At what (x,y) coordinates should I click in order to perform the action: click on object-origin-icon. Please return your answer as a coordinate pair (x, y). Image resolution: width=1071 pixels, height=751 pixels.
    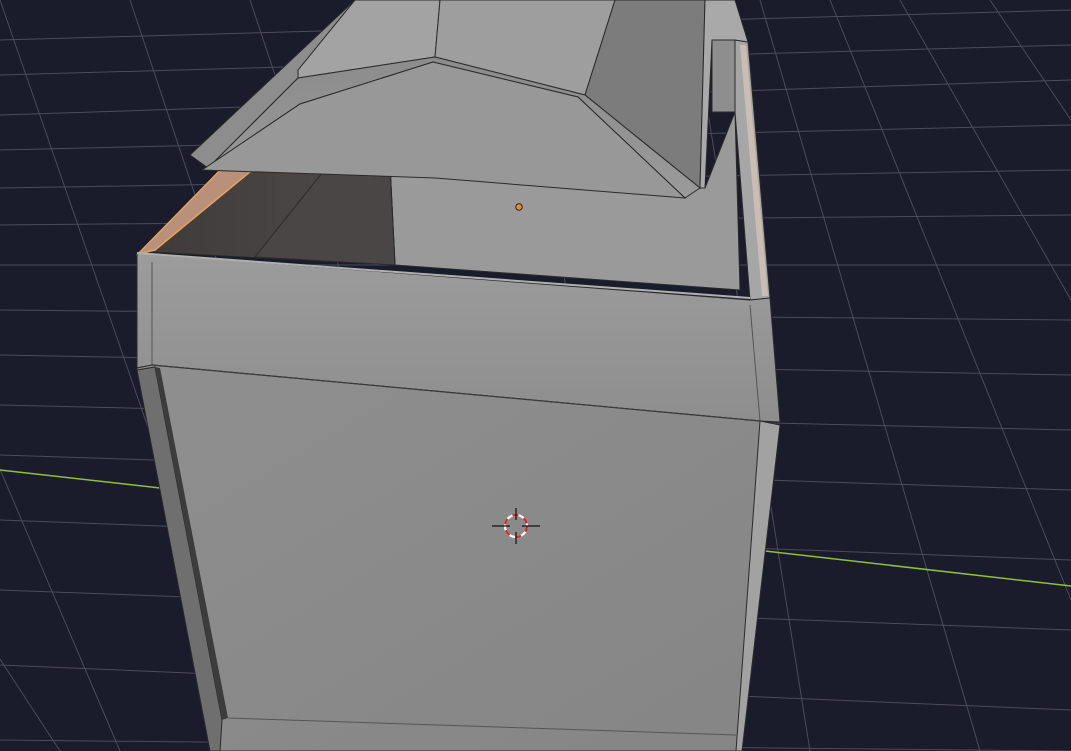
    Looking at the image, I should click on (519, 207).